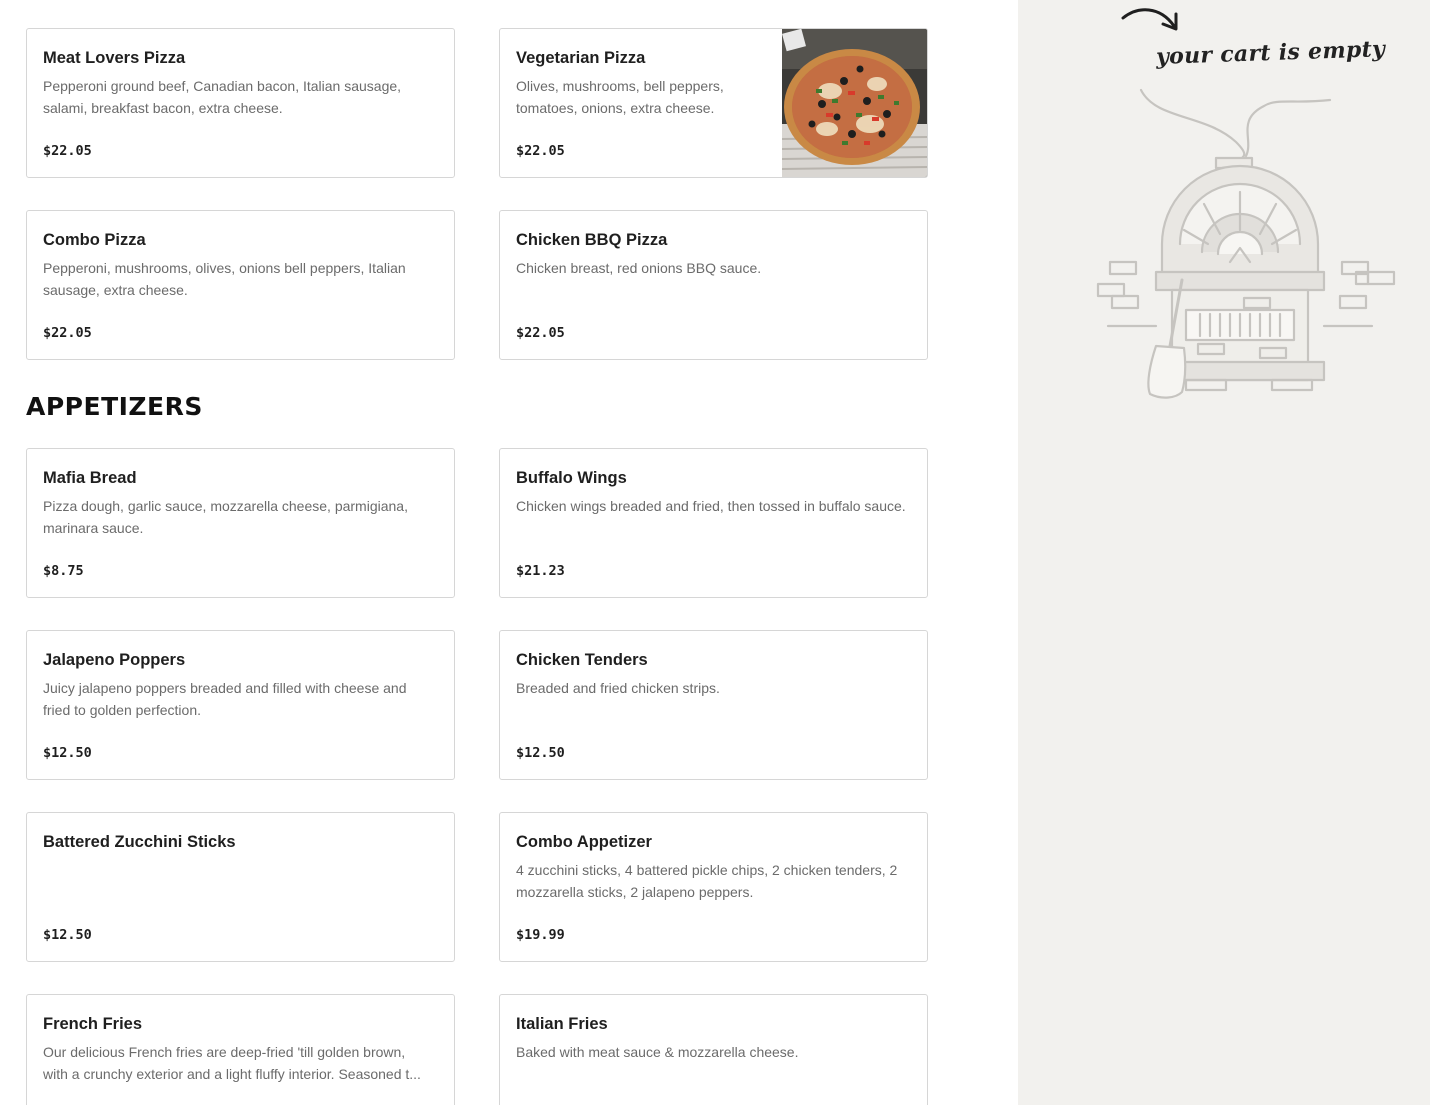 The height and width of the screenshot is (1105, 1430). What do you see at coordinates (540, 935) in the screenshot?
I see `menu-item-price: $19.99` at bounding box center [540, 935].